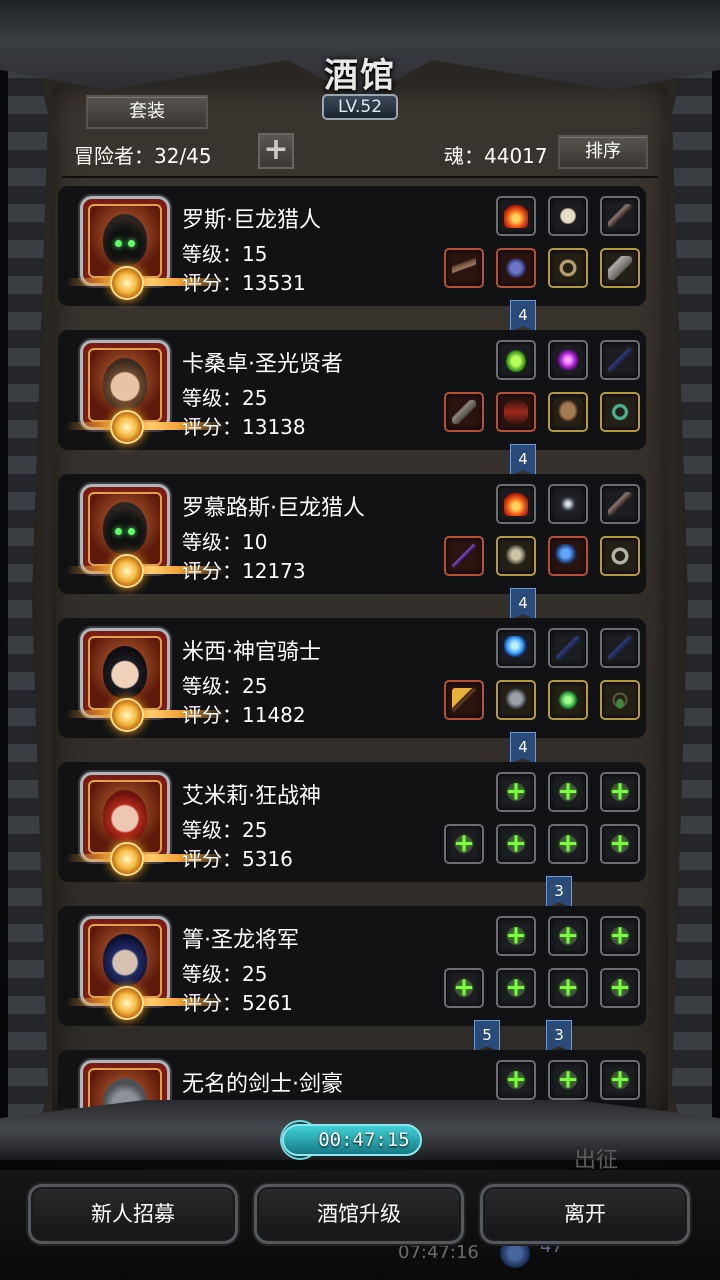 Image resolution: width=720 pixels, height=1280 pixels. Describe the element at coordinates (133, 1214) in the screenshot. I see `recruit-button: 新人招募` at that location.